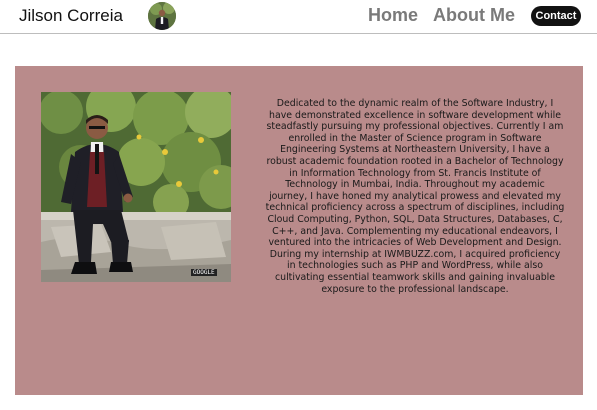  I want to click on avatar-image, so click(162, 16).